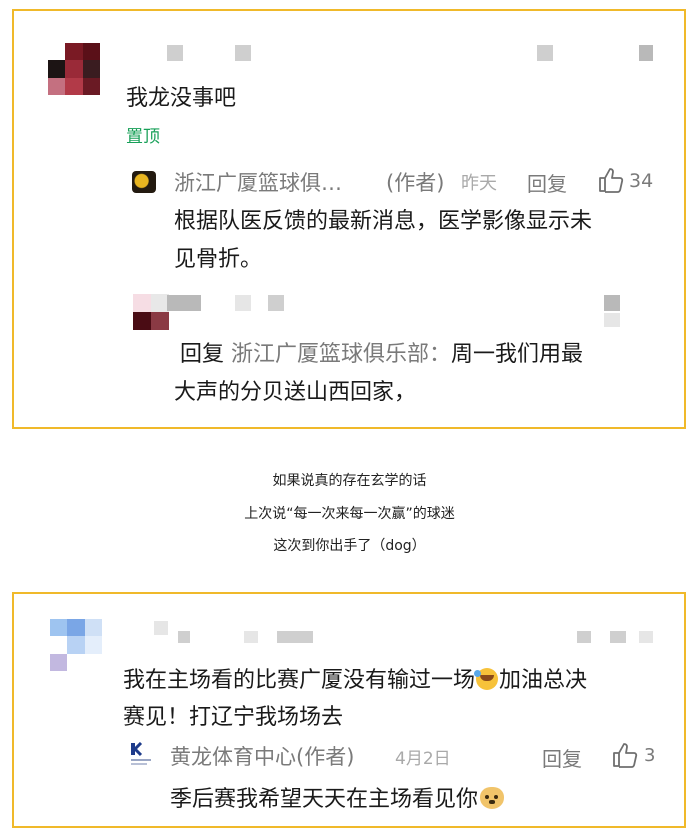 The width and height of the screenshot is (699, 837). What do you see at coordinates (341, 354) in the screenshot?
I see `reply-target: 浙江广厦篮球俱乐部：` at bounding box center [341, 354].